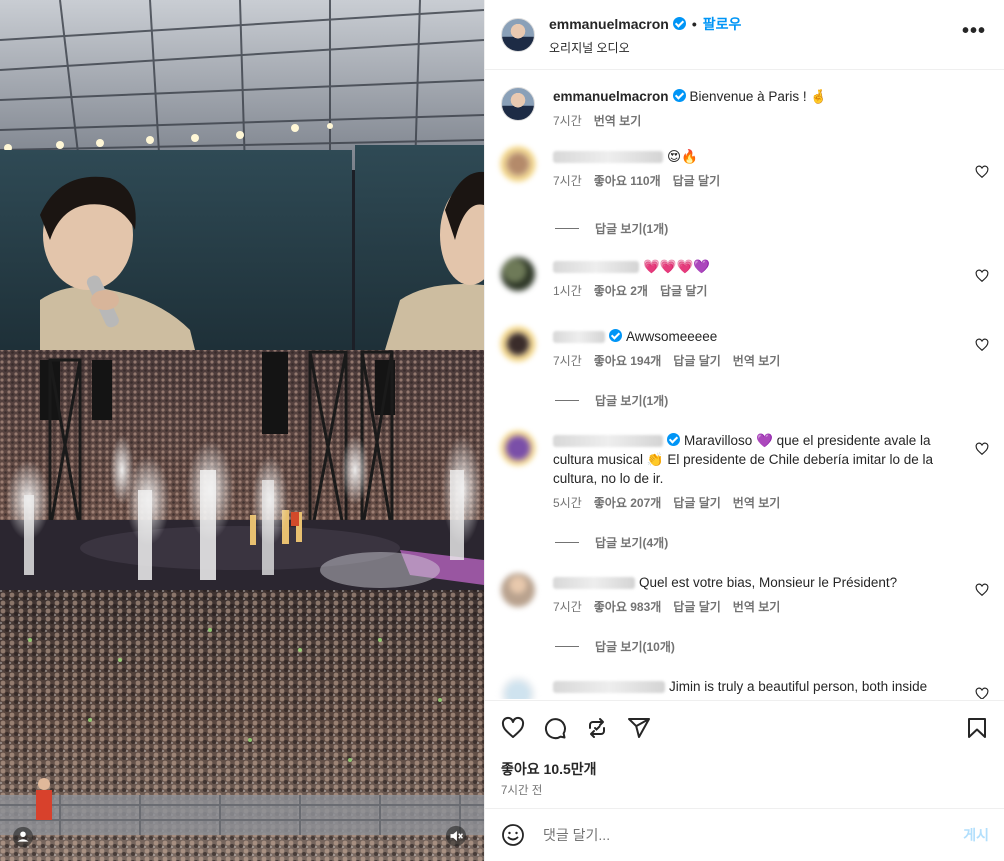 The width and height of the screenshot is (1004, 861). Describe the element at coordinates (567, 502) in the screenshot. I see `comment-time: 5시간` at that location.